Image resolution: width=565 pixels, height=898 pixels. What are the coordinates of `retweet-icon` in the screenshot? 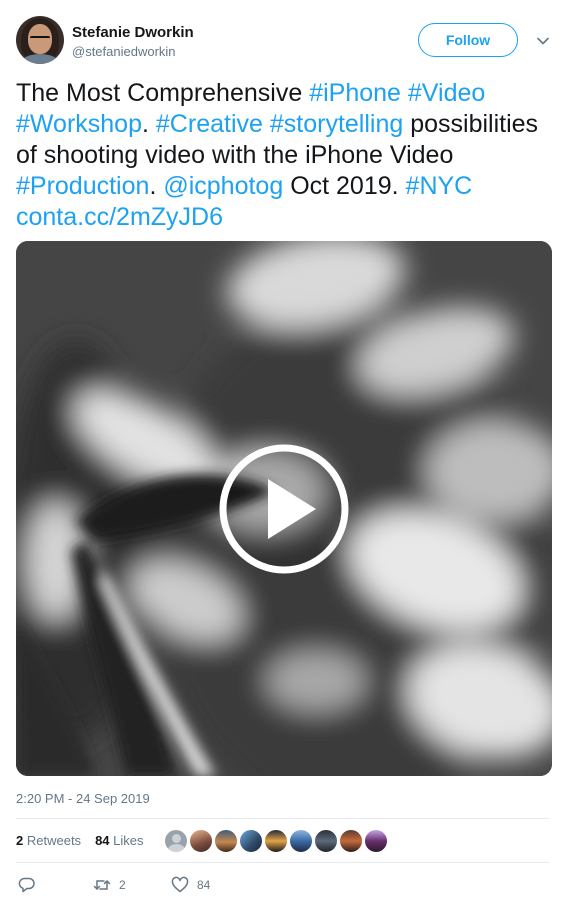 It's located at (102, 885).